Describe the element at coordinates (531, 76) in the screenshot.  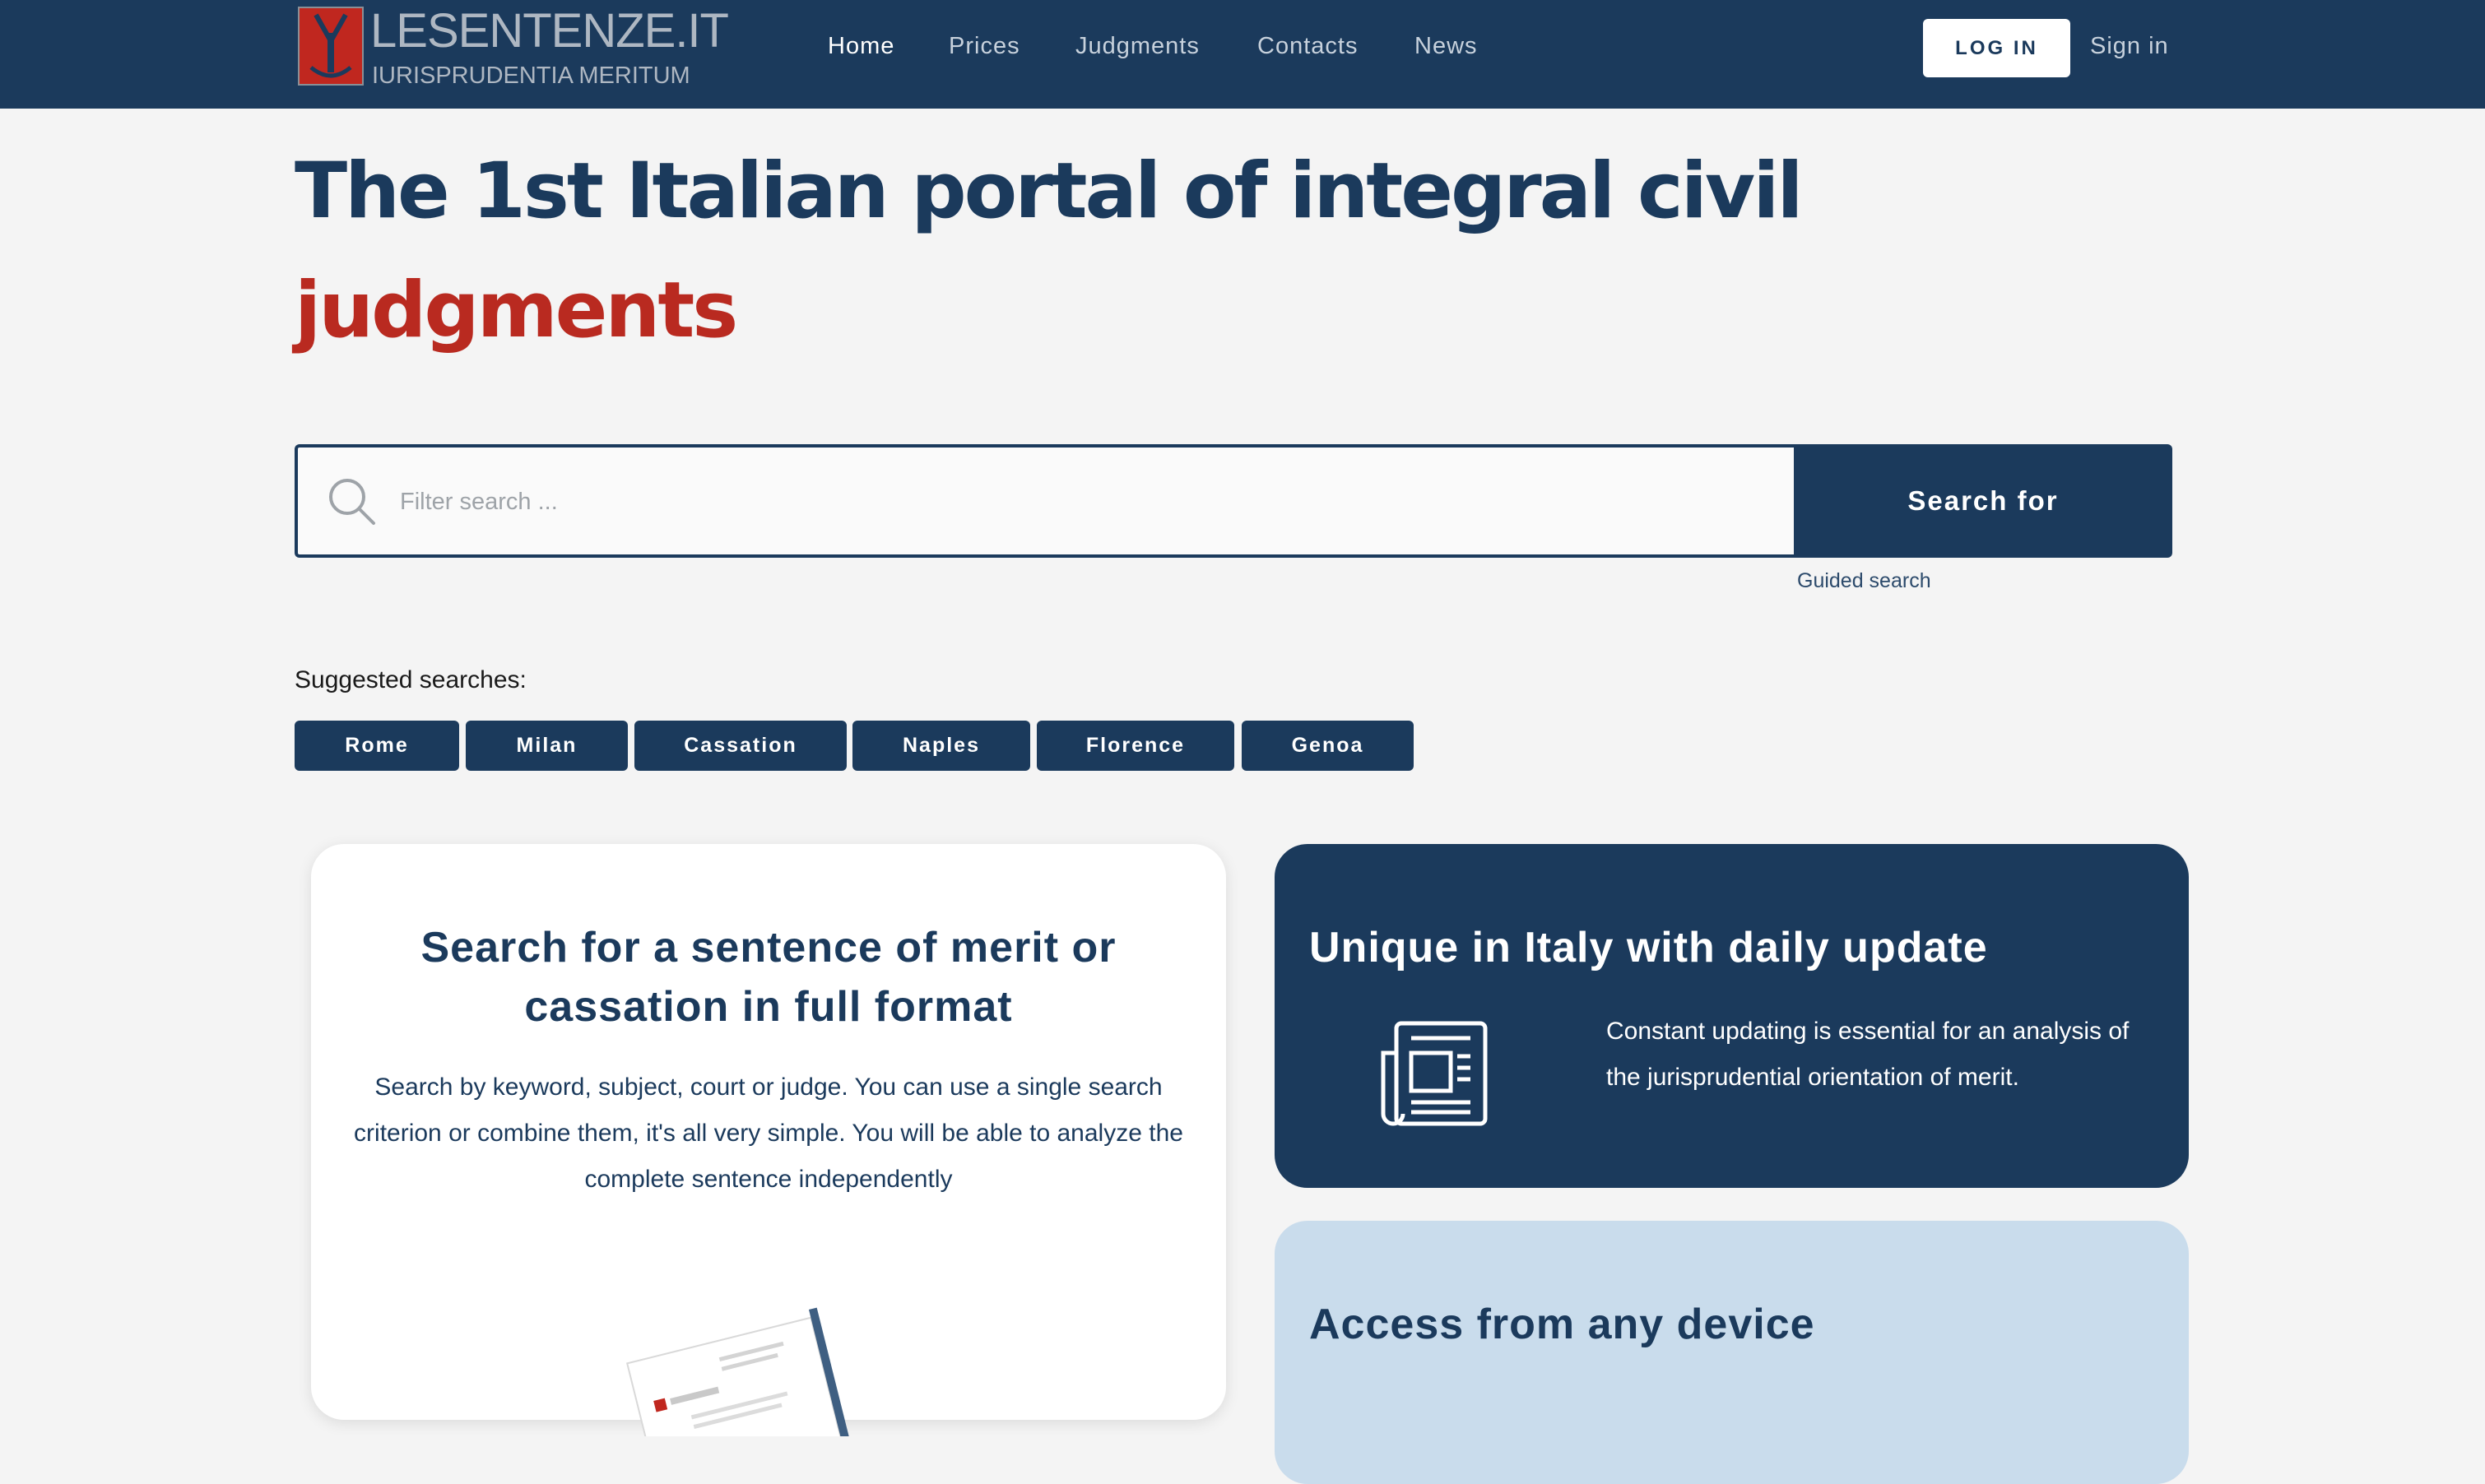
I see `logo-subtitle: IURISPRUDENTIA MERITUM` at that location.